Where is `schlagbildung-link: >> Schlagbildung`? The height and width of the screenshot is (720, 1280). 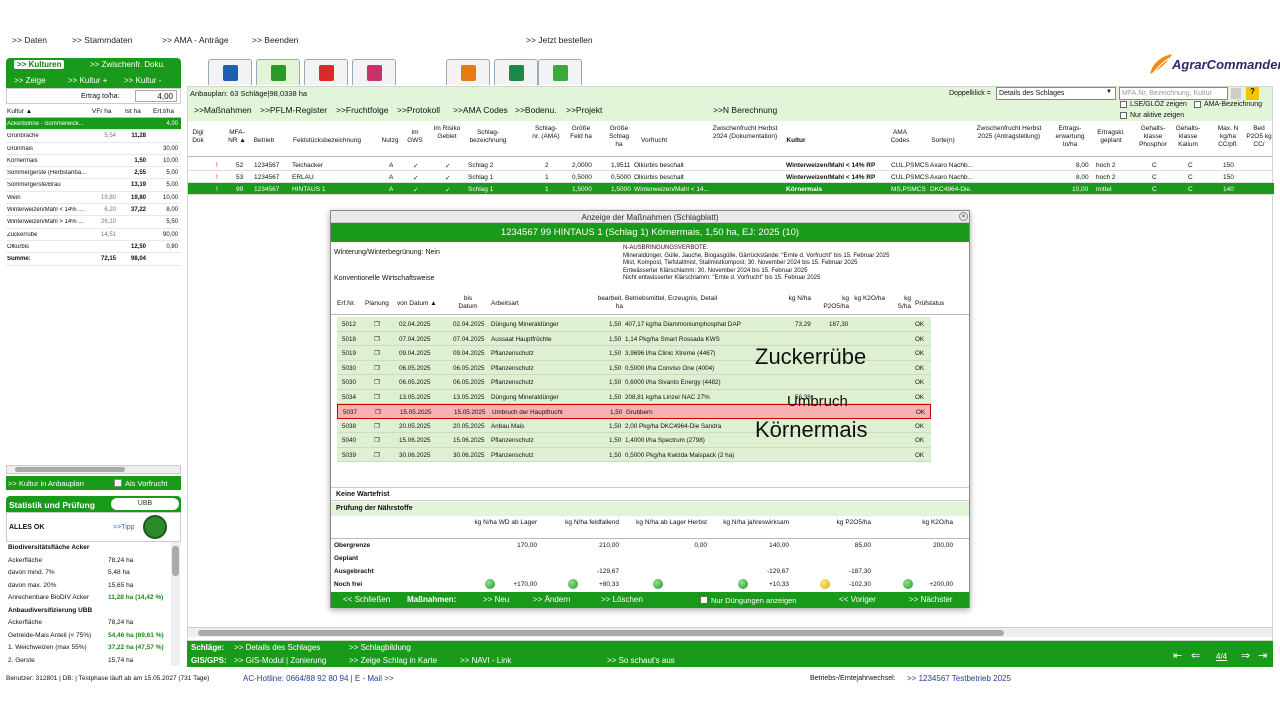
schlagbildung-link: >> Schlagbildung is located at coordinates (380, 647).